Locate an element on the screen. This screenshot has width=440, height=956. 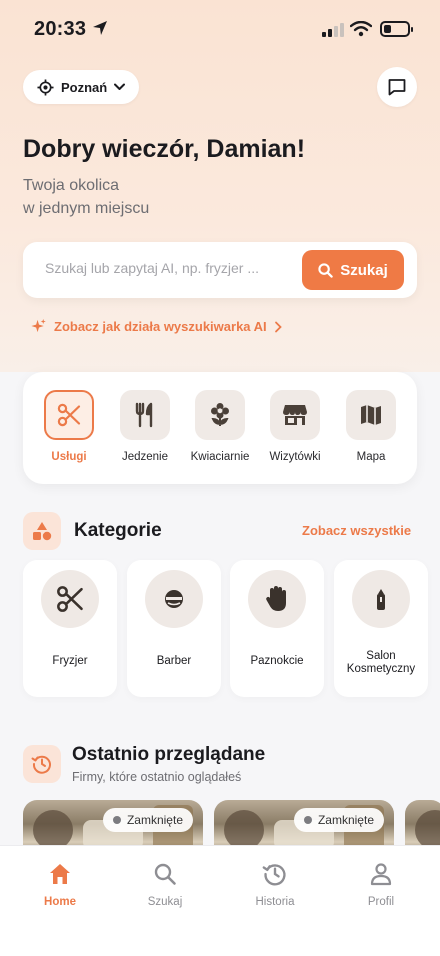
greeting-subtitle: Twoja okolica w jednym miejscu is located at coordinates (86, 197).